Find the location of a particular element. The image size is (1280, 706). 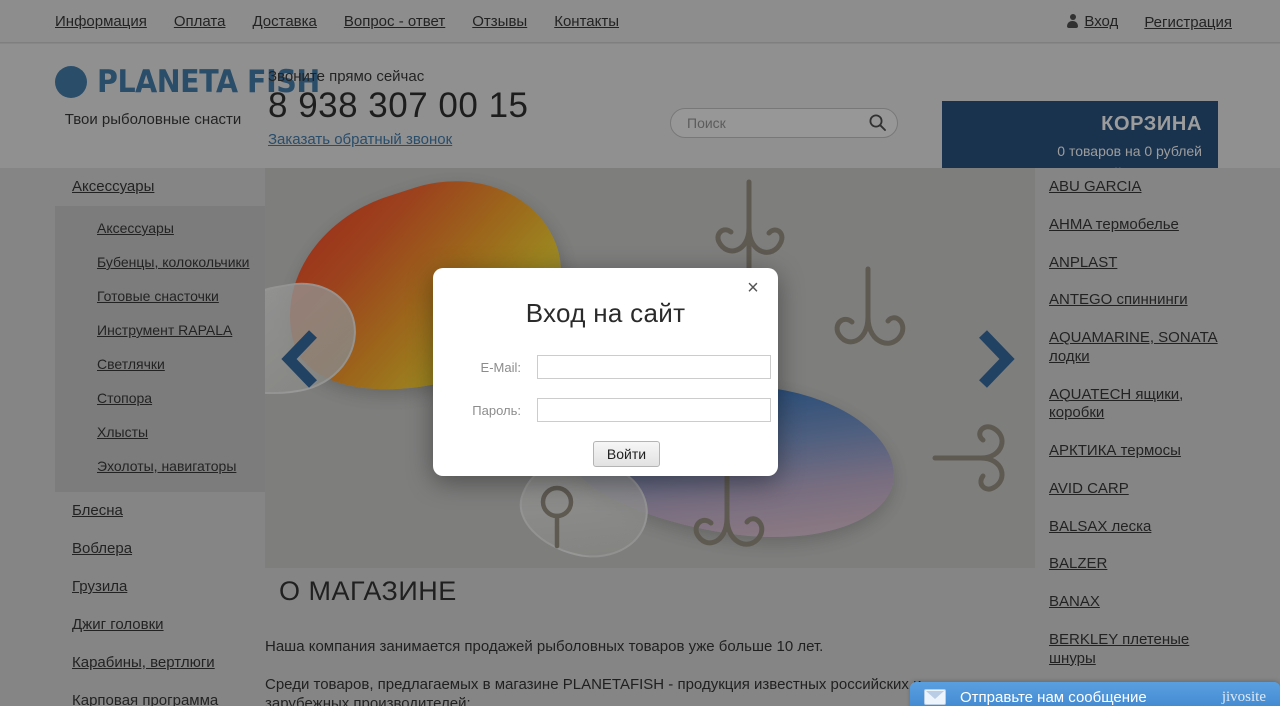

brand-item-label: ABU GARCIA is located at coordinates (1095, 187).